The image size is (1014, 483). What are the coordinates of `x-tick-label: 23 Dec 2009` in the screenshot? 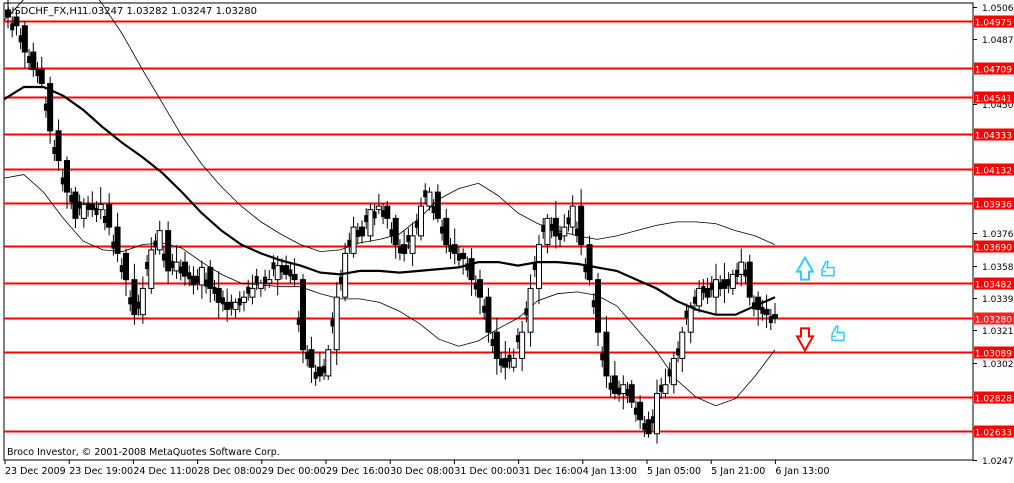 It's located at (35, 471).